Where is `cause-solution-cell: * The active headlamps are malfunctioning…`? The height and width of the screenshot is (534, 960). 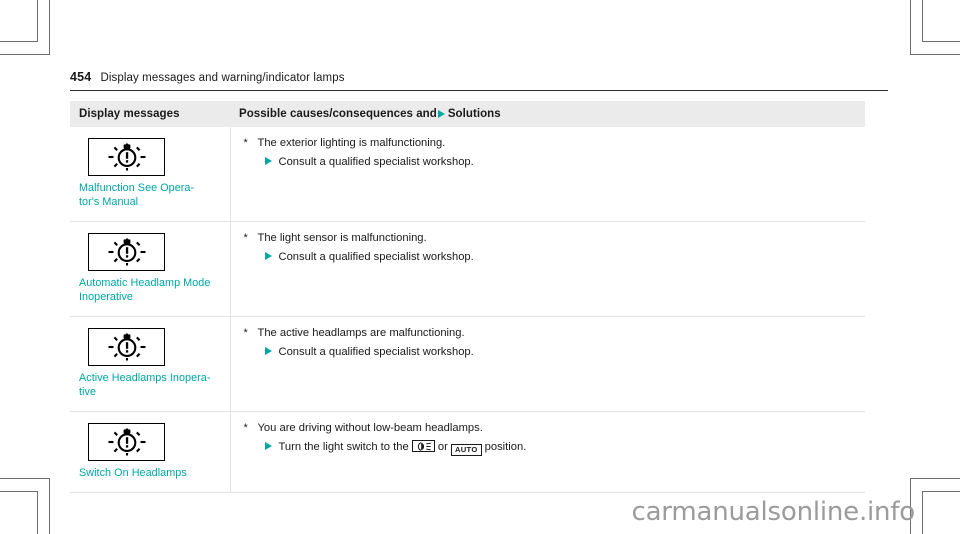 cause-solution-cell: * The active headlamps are malfunctioning… is located at coordinates (547, 364).